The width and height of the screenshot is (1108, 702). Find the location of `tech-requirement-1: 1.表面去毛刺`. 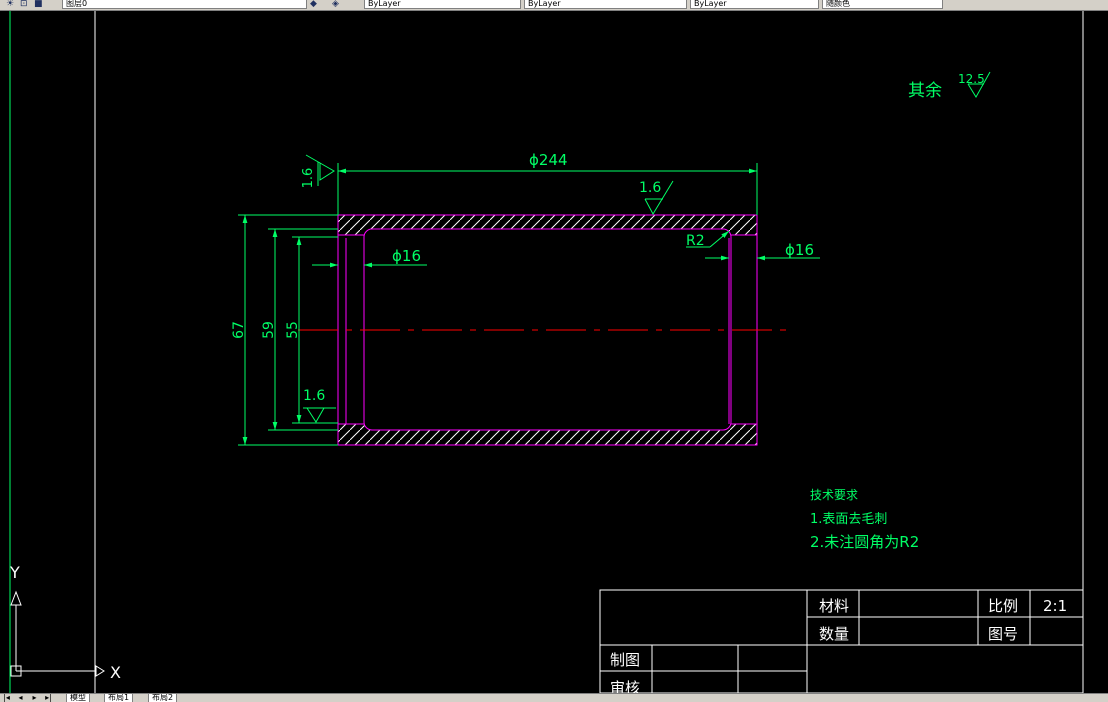

tech-requirement-1: 1.表面去毛刺 is located at coordinates (848, 519).